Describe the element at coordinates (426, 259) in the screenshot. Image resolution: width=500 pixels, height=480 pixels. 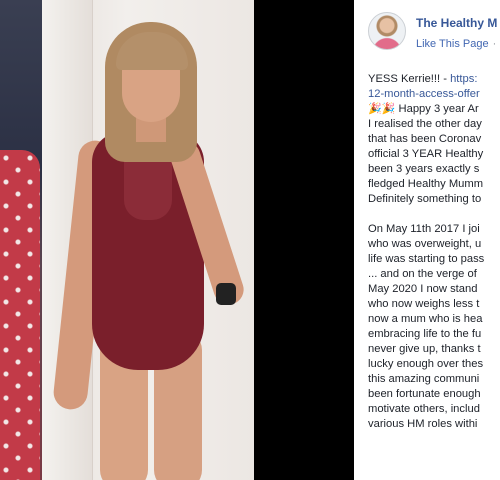
I see `post-line: life was starting to pass` at that location.